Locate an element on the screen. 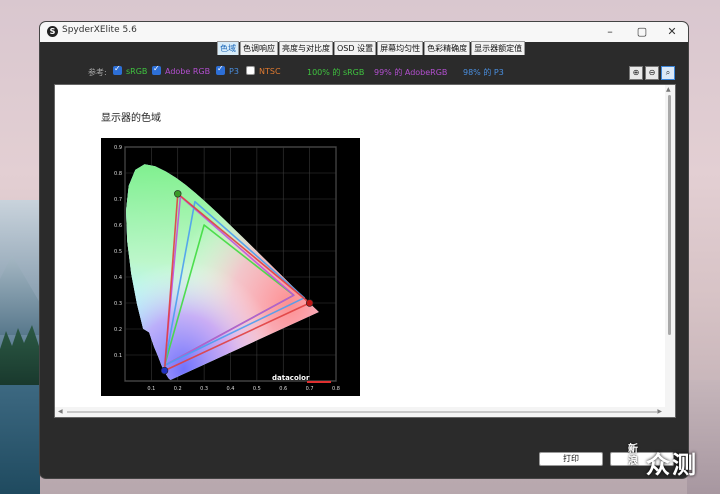  srgb-checkbox is located at coordinates (117, 69).